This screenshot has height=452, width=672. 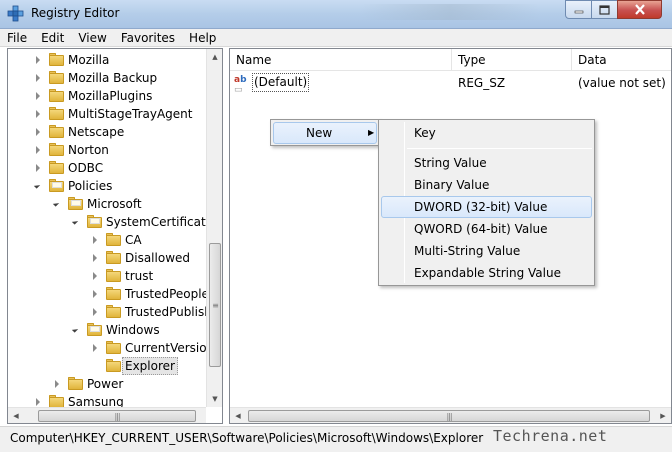 What do you see at coordinates (108, 258) in the screenshot?
I see `tree-node: Disallowed` at bounding box center [108, 258].